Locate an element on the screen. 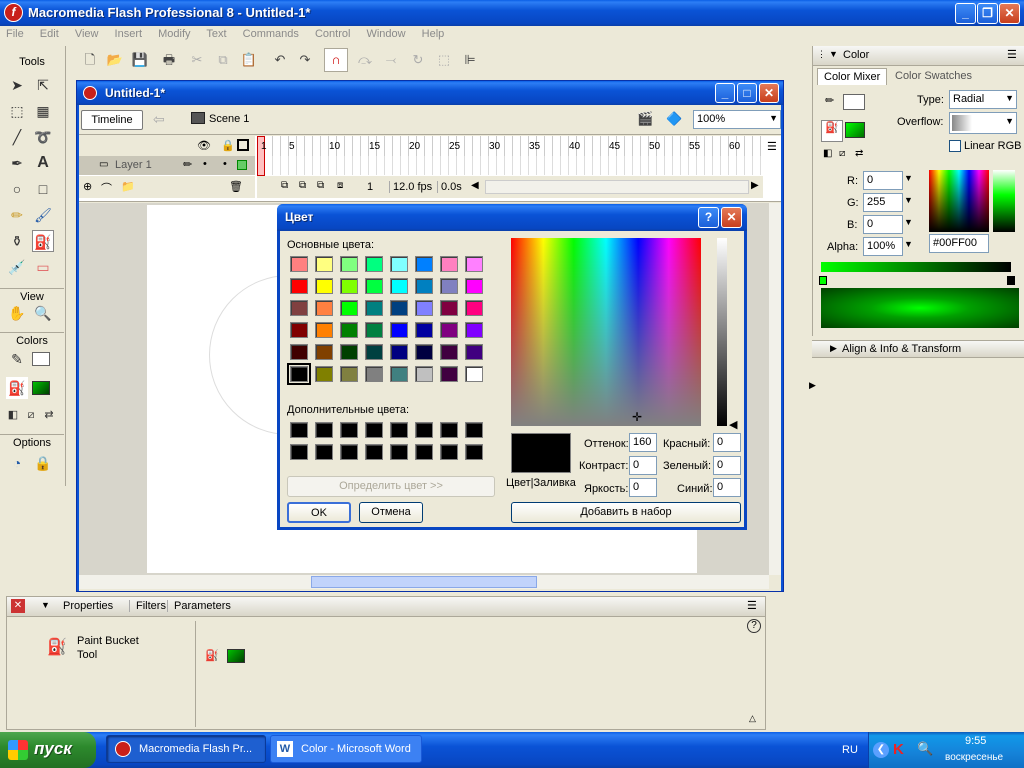  center-frame-icon: ⧉ is located at coordinates (284, 185).